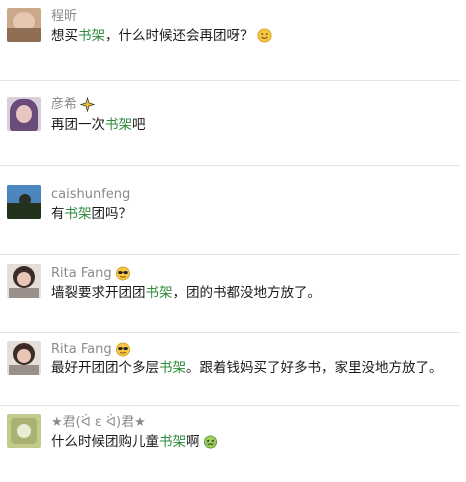  I want to click on comment-text: 最好开团团个多层书架。跟着钱妈买了好多书，家里没地方放了。, so click(247, 368).